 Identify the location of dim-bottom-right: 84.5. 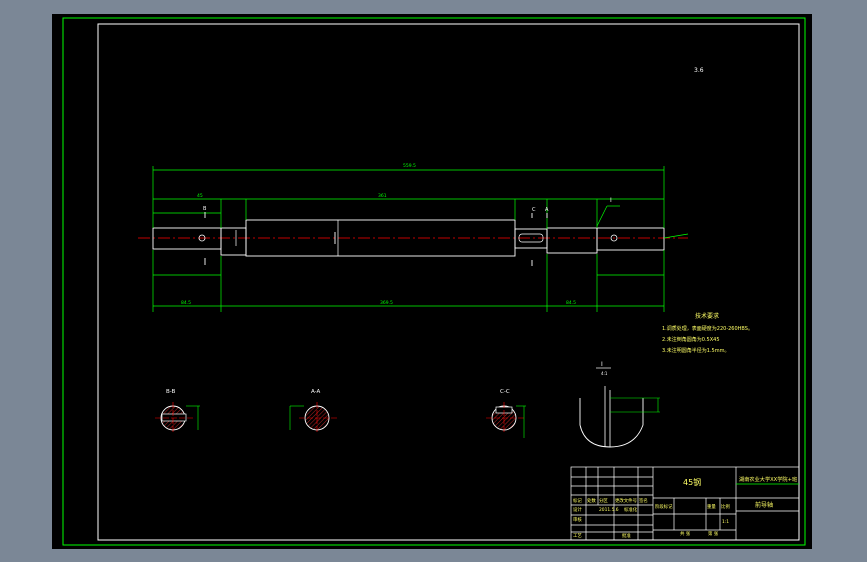
(571, 303).